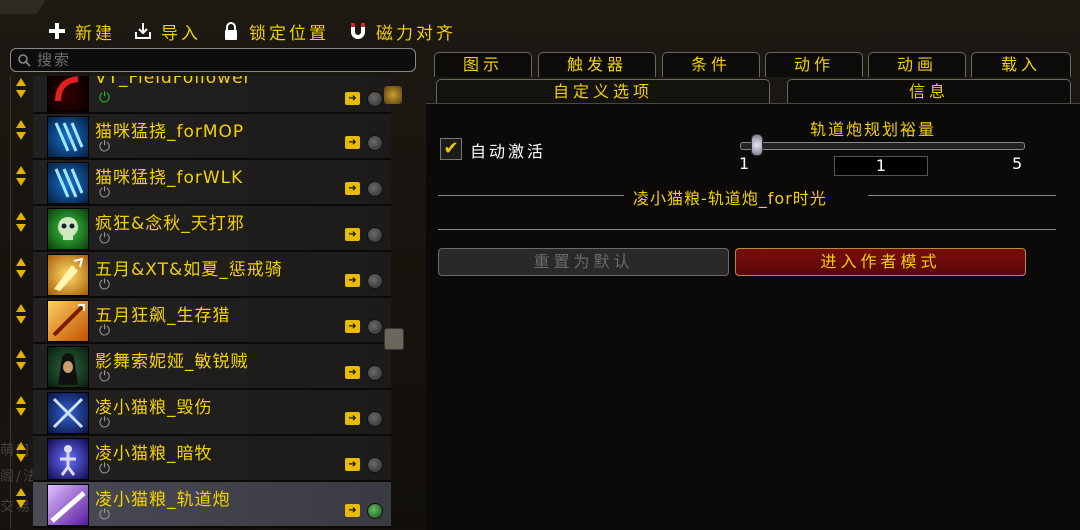  Describe the element at coordinates (203, 413) in the screenshot. I see `list-item: 凌小猫粮_毁伤 ⏻ ➜` at that location.